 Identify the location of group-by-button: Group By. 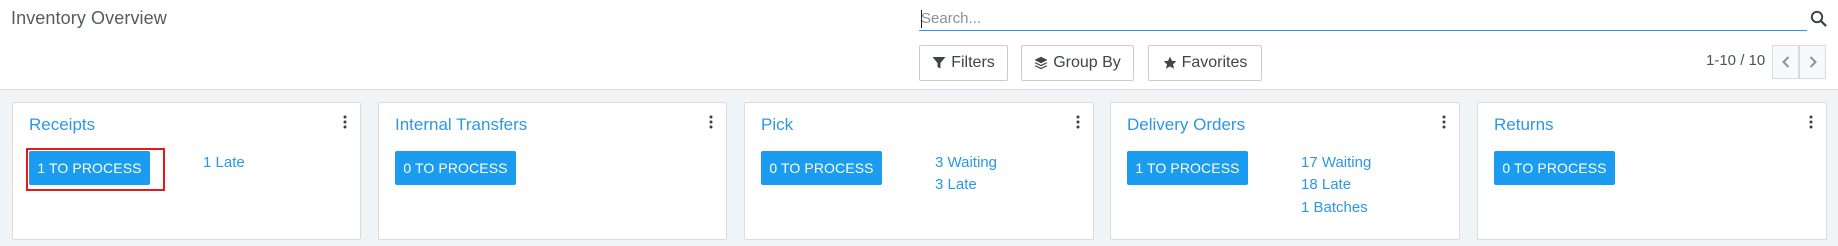
(1077, 63).